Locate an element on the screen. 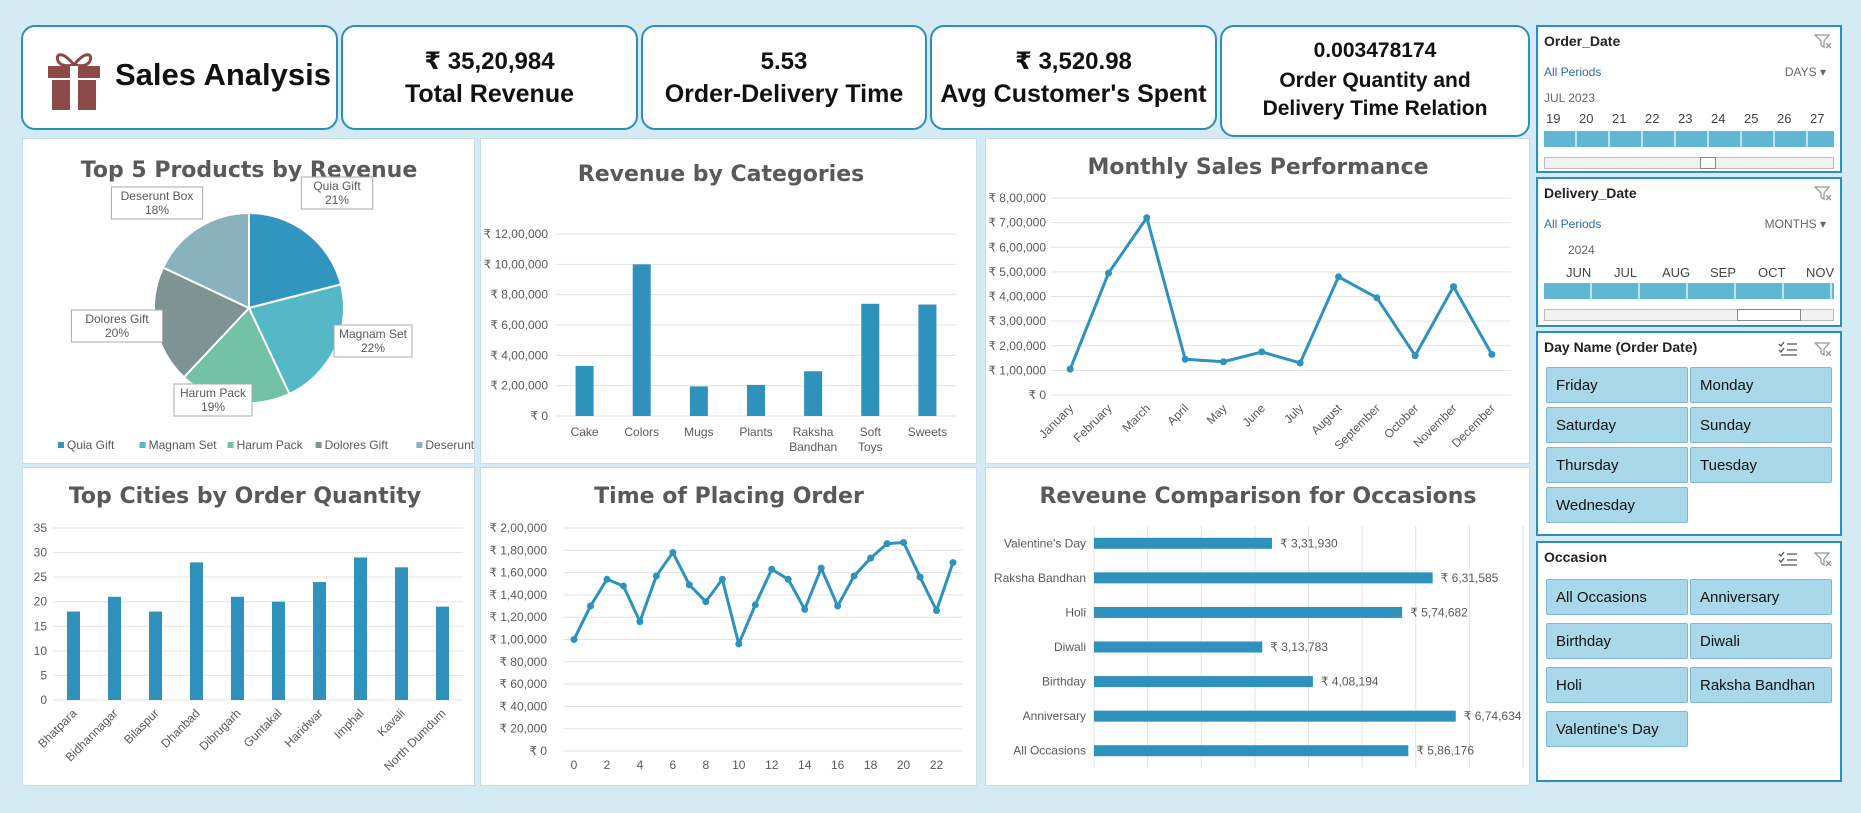 This screenshot has width=1861, height=813. x-tick-label: Soft is located at coordinates (871, 432).